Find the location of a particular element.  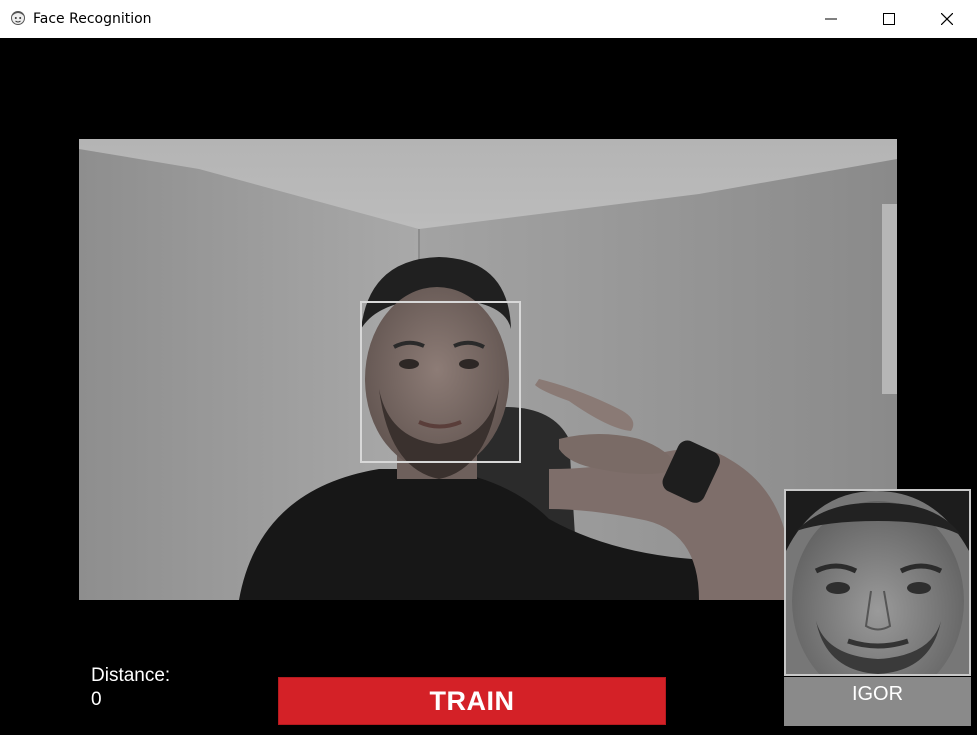

recognized-name: IGOR is located at coordinates (877, 694).